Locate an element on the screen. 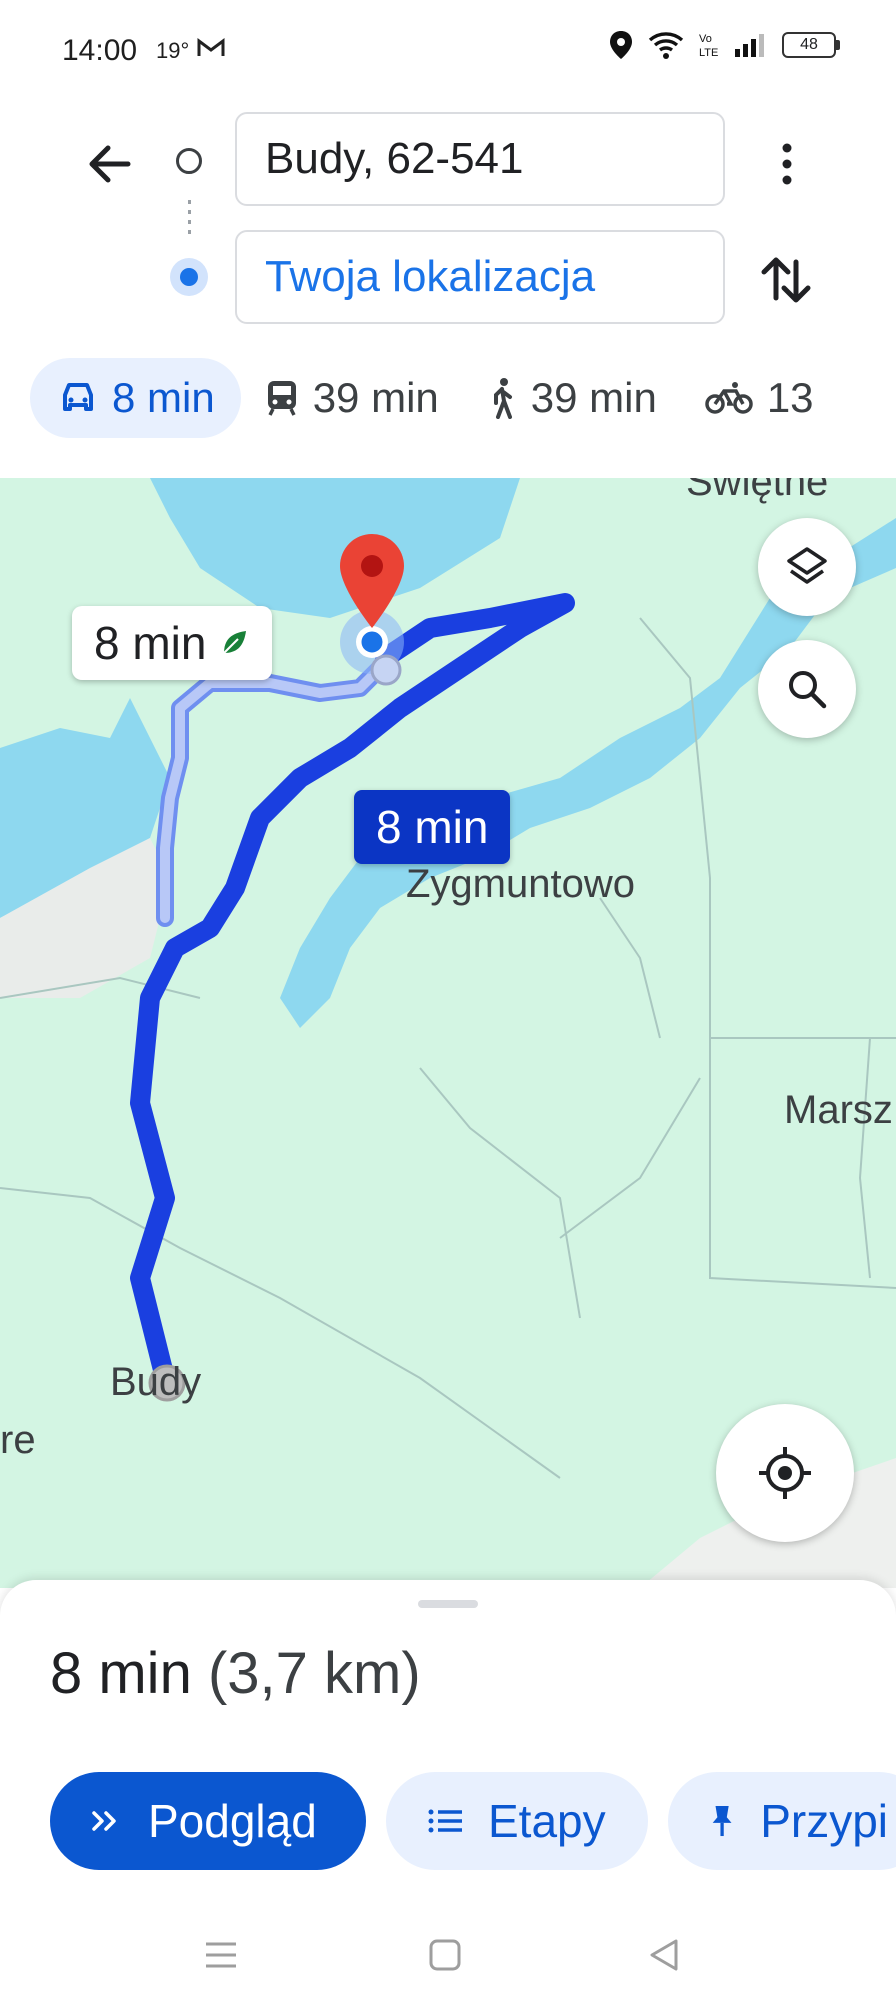  status-temperature: 19° is located at coordinates (173, 50).